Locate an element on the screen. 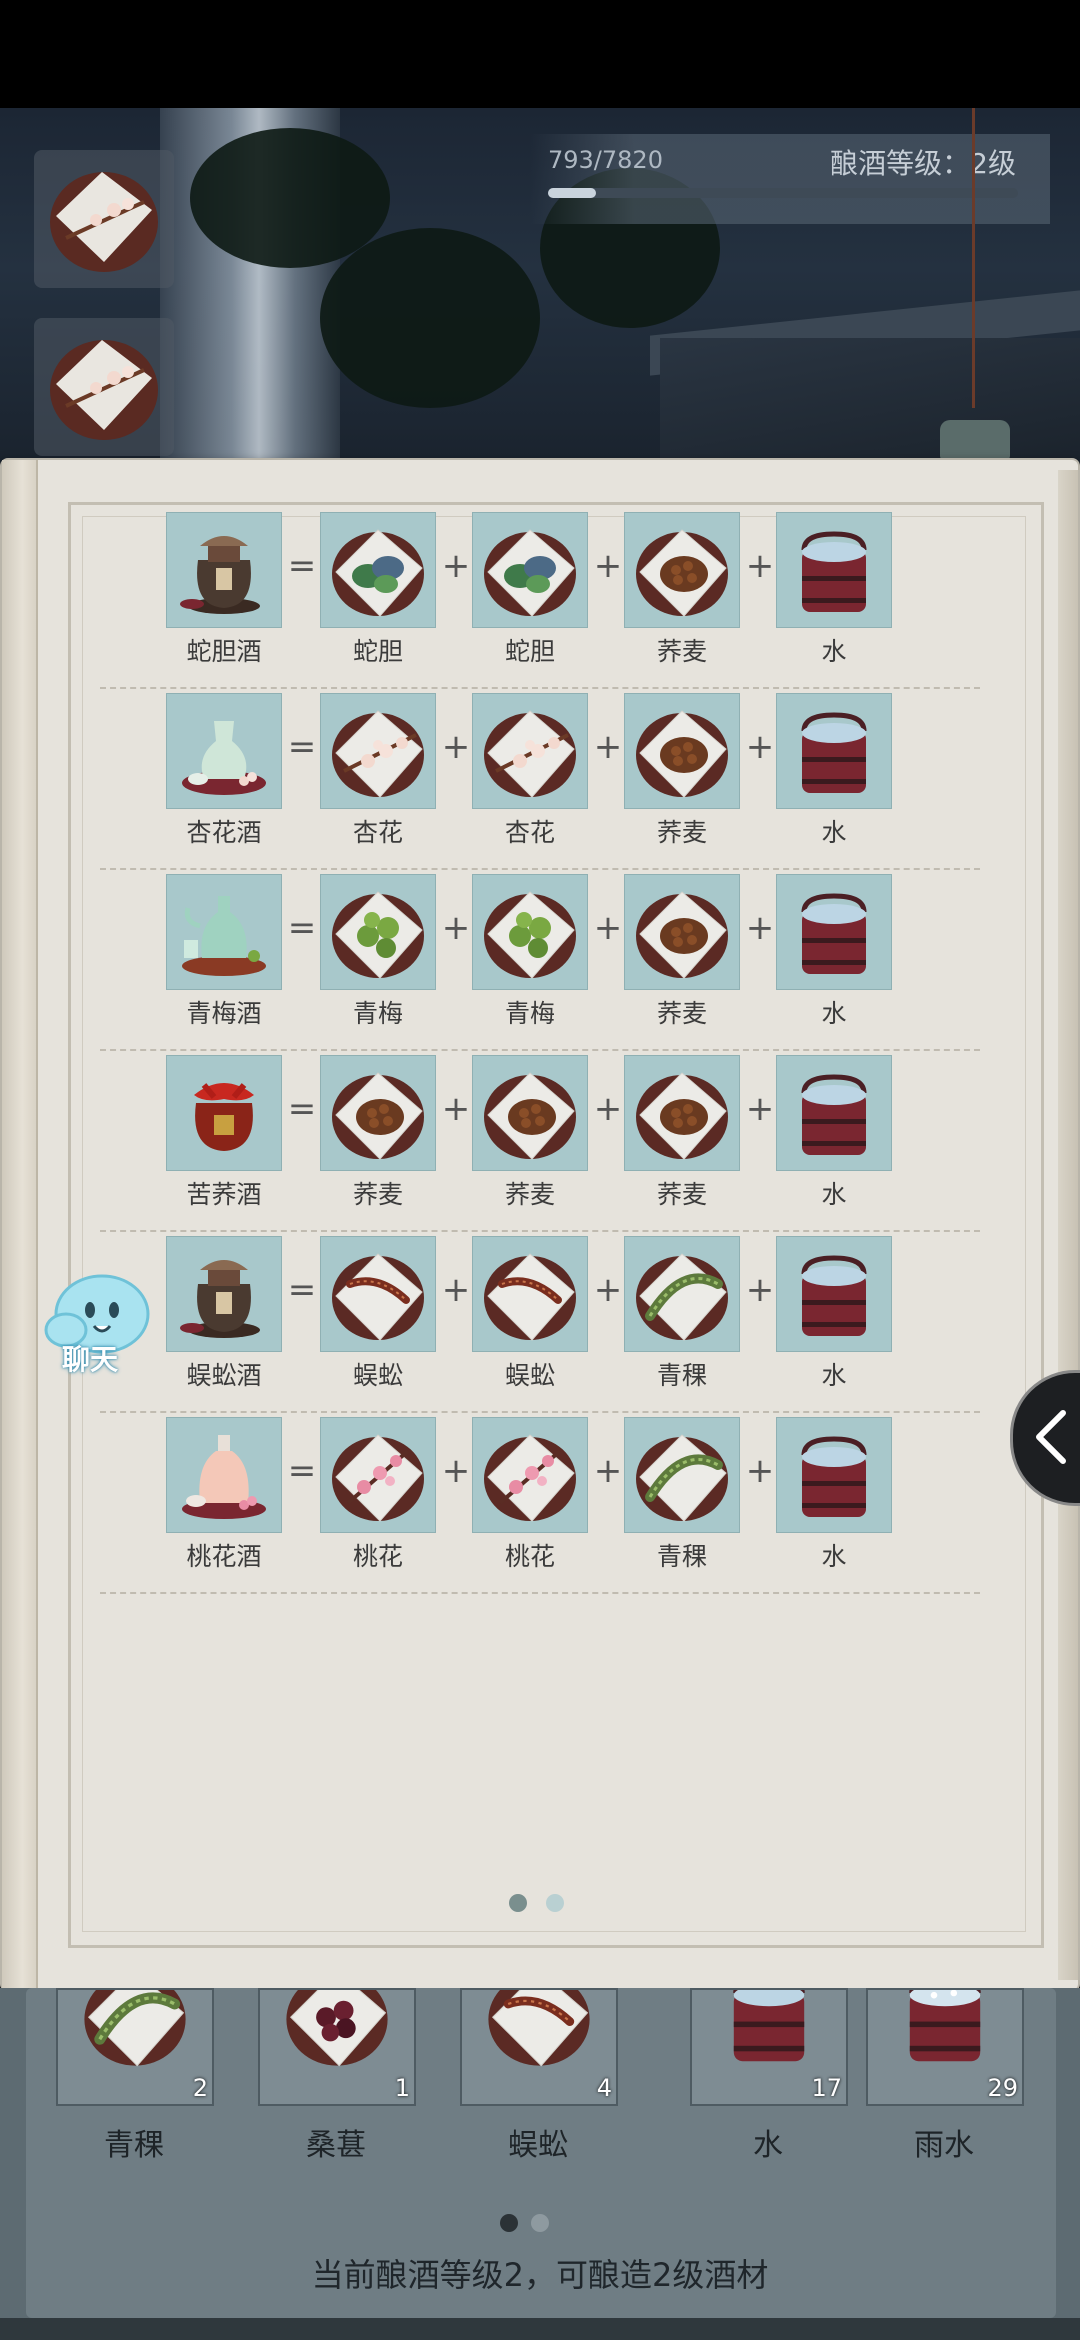 This screenshot has width=1080, height=2340. recipe-row: 蜈蚣酒 = + + + 蜈蚣 蜈蚣 青稞 水 is located at coordinates (540, 1326).